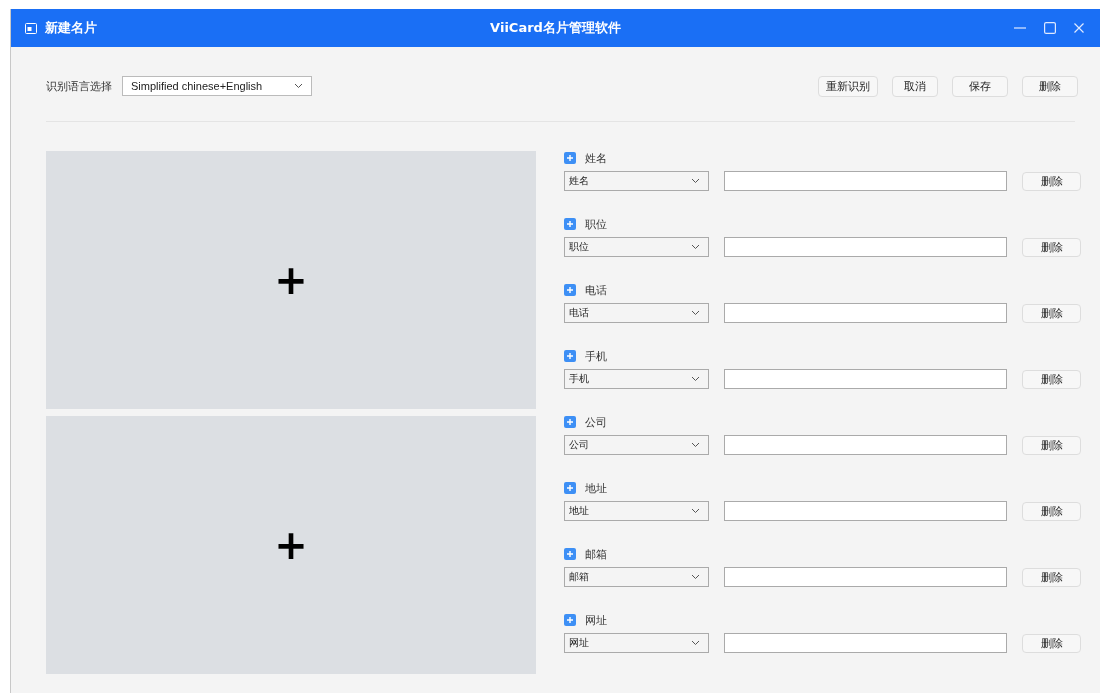  Describe the element at coordinates (31, 28) in the screenshot. I see `card-icon` at that location.